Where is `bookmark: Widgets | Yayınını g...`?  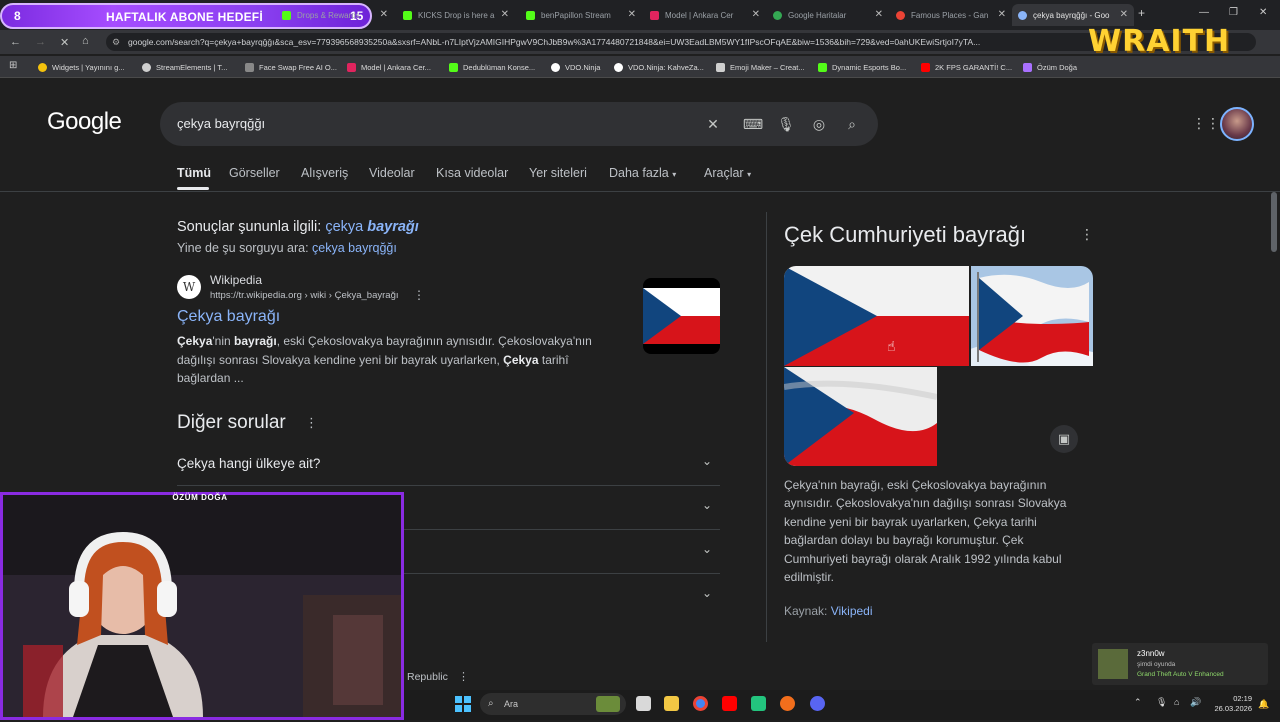
bookmark: Widgets | Yayınını g... is located at coordinates (81, 67).